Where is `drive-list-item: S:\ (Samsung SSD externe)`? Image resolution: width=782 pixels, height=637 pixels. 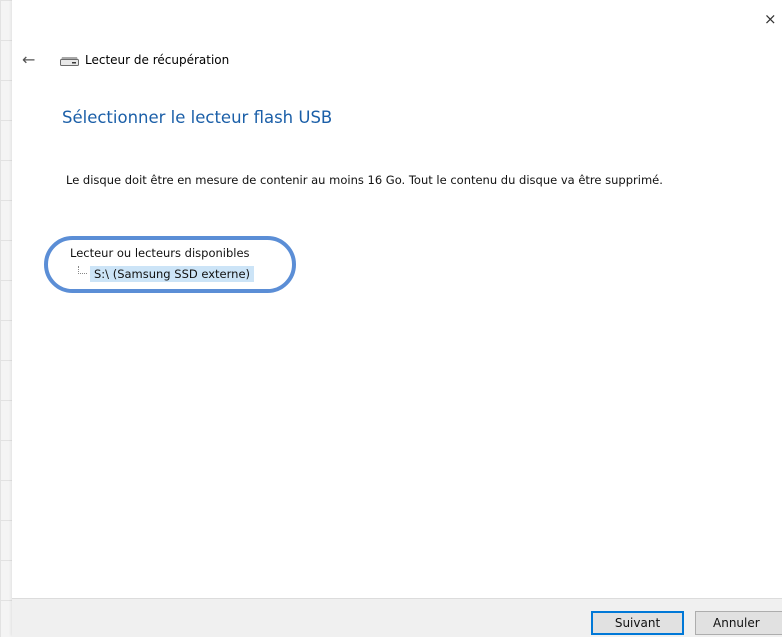
drive-list-item: S:\ (Samsung SSD externe) is located at coordinates (166, 273).